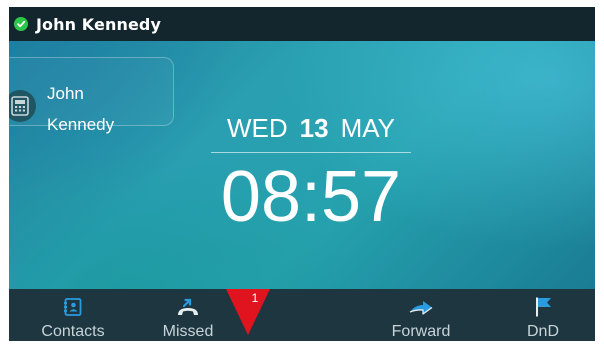 This screenshot has width=604, height=347. I want to click on softkey-bar: Contacts Missed Forward DnD, so click(302, 315).